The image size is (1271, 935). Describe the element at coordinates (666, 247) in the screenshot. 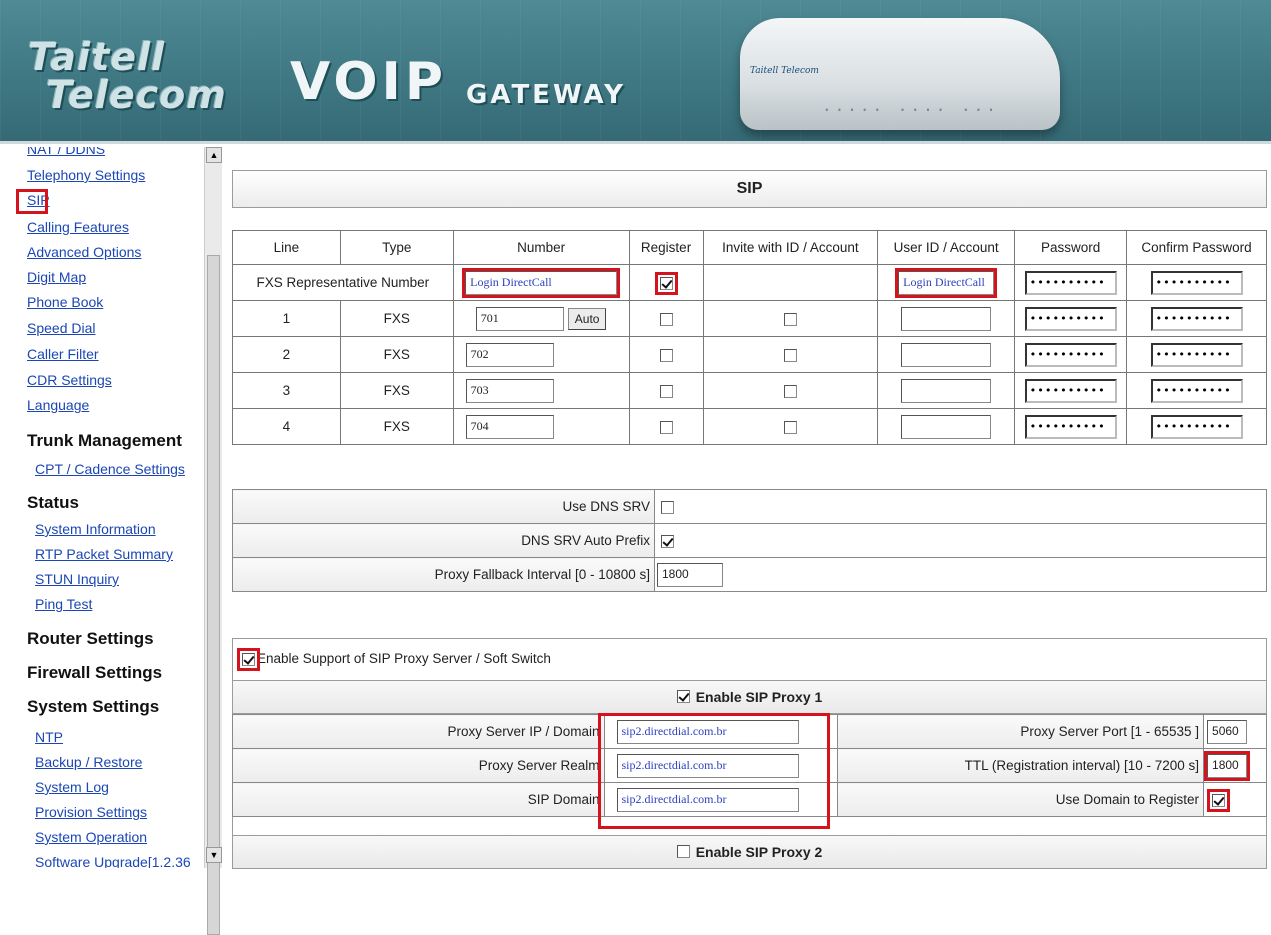

I see `col-register: Register` at that location.